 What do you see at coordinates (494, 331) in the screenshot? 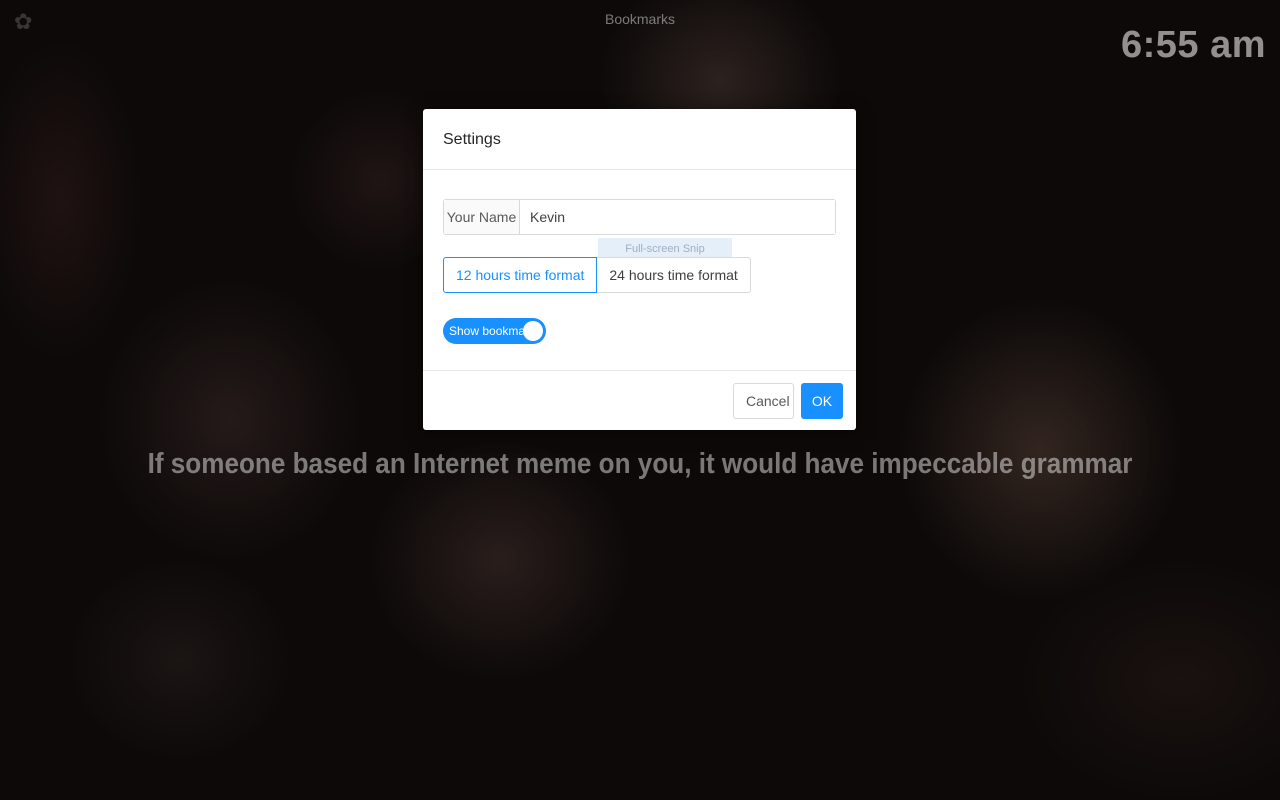
I see `show-bookmarks-toggle: Show bookmarks` at bounding box center [494, 331].